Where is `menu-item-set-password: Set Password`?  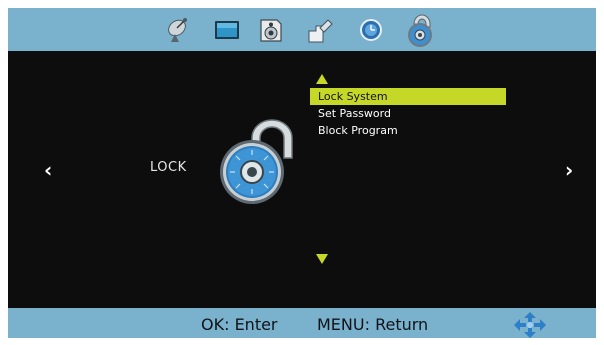
menu-item-set-password: Set Password is located at coordinates (408, 113).